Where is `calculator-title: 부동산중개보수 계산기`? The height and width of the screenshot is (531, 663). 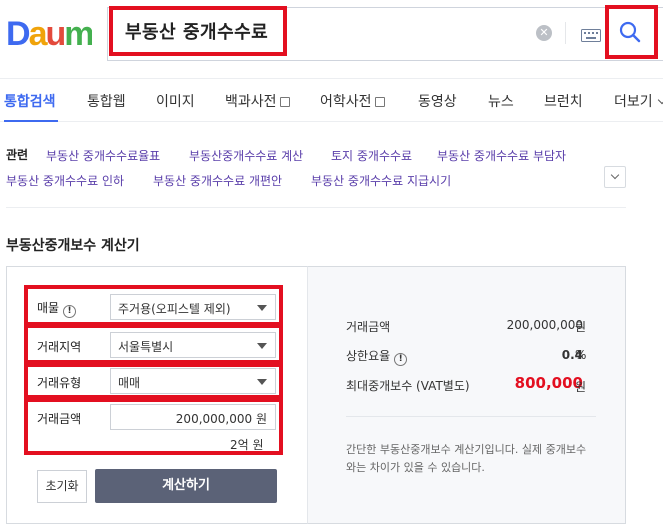 calculator-title: 부동산중개보수 계산기 is located at coordinates (73, 246).